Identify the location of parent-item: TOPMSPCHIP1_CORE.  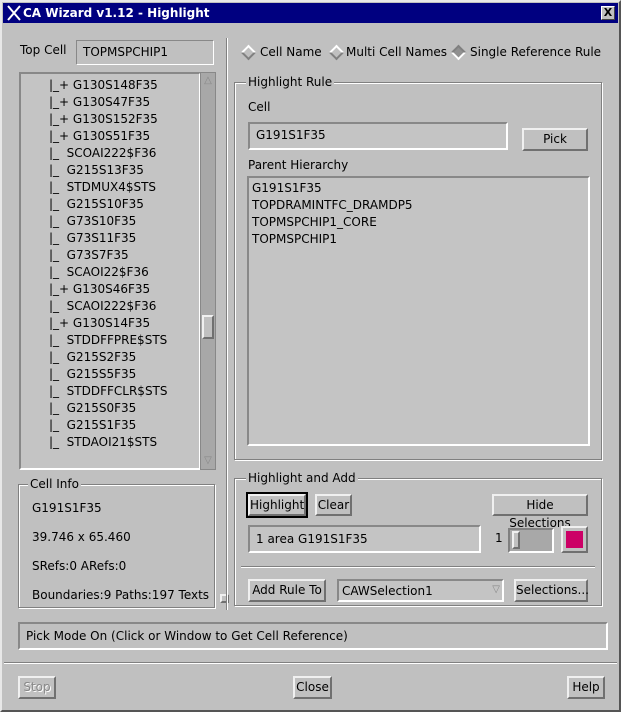
(418, 222).